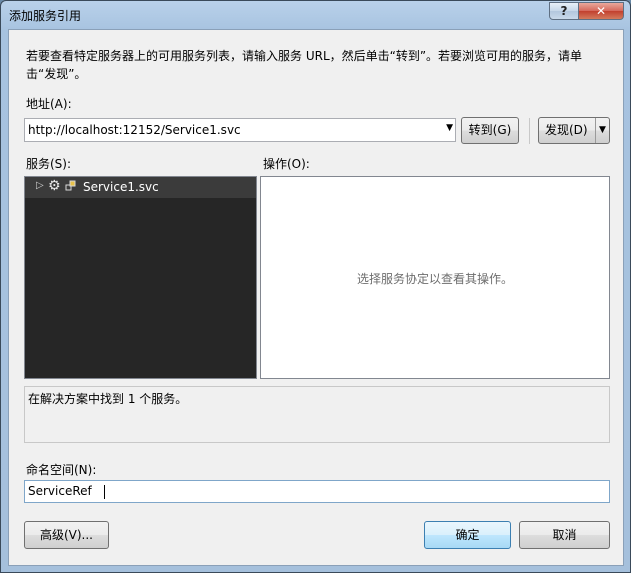 This screenshot has height=573, width=631. I want to click on discover-button-label: 发现(D), so click(566, 130).